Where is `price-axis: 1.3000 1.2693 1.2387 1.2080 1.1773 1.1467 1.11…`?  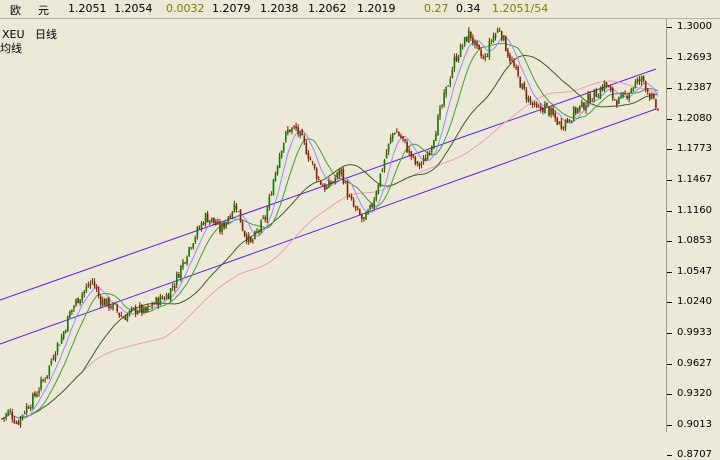
price-axis: 1.3000 1.2693 1.2387 1.2080 1.1773 1.1467 1.11… is located at coordinates (693, 239).